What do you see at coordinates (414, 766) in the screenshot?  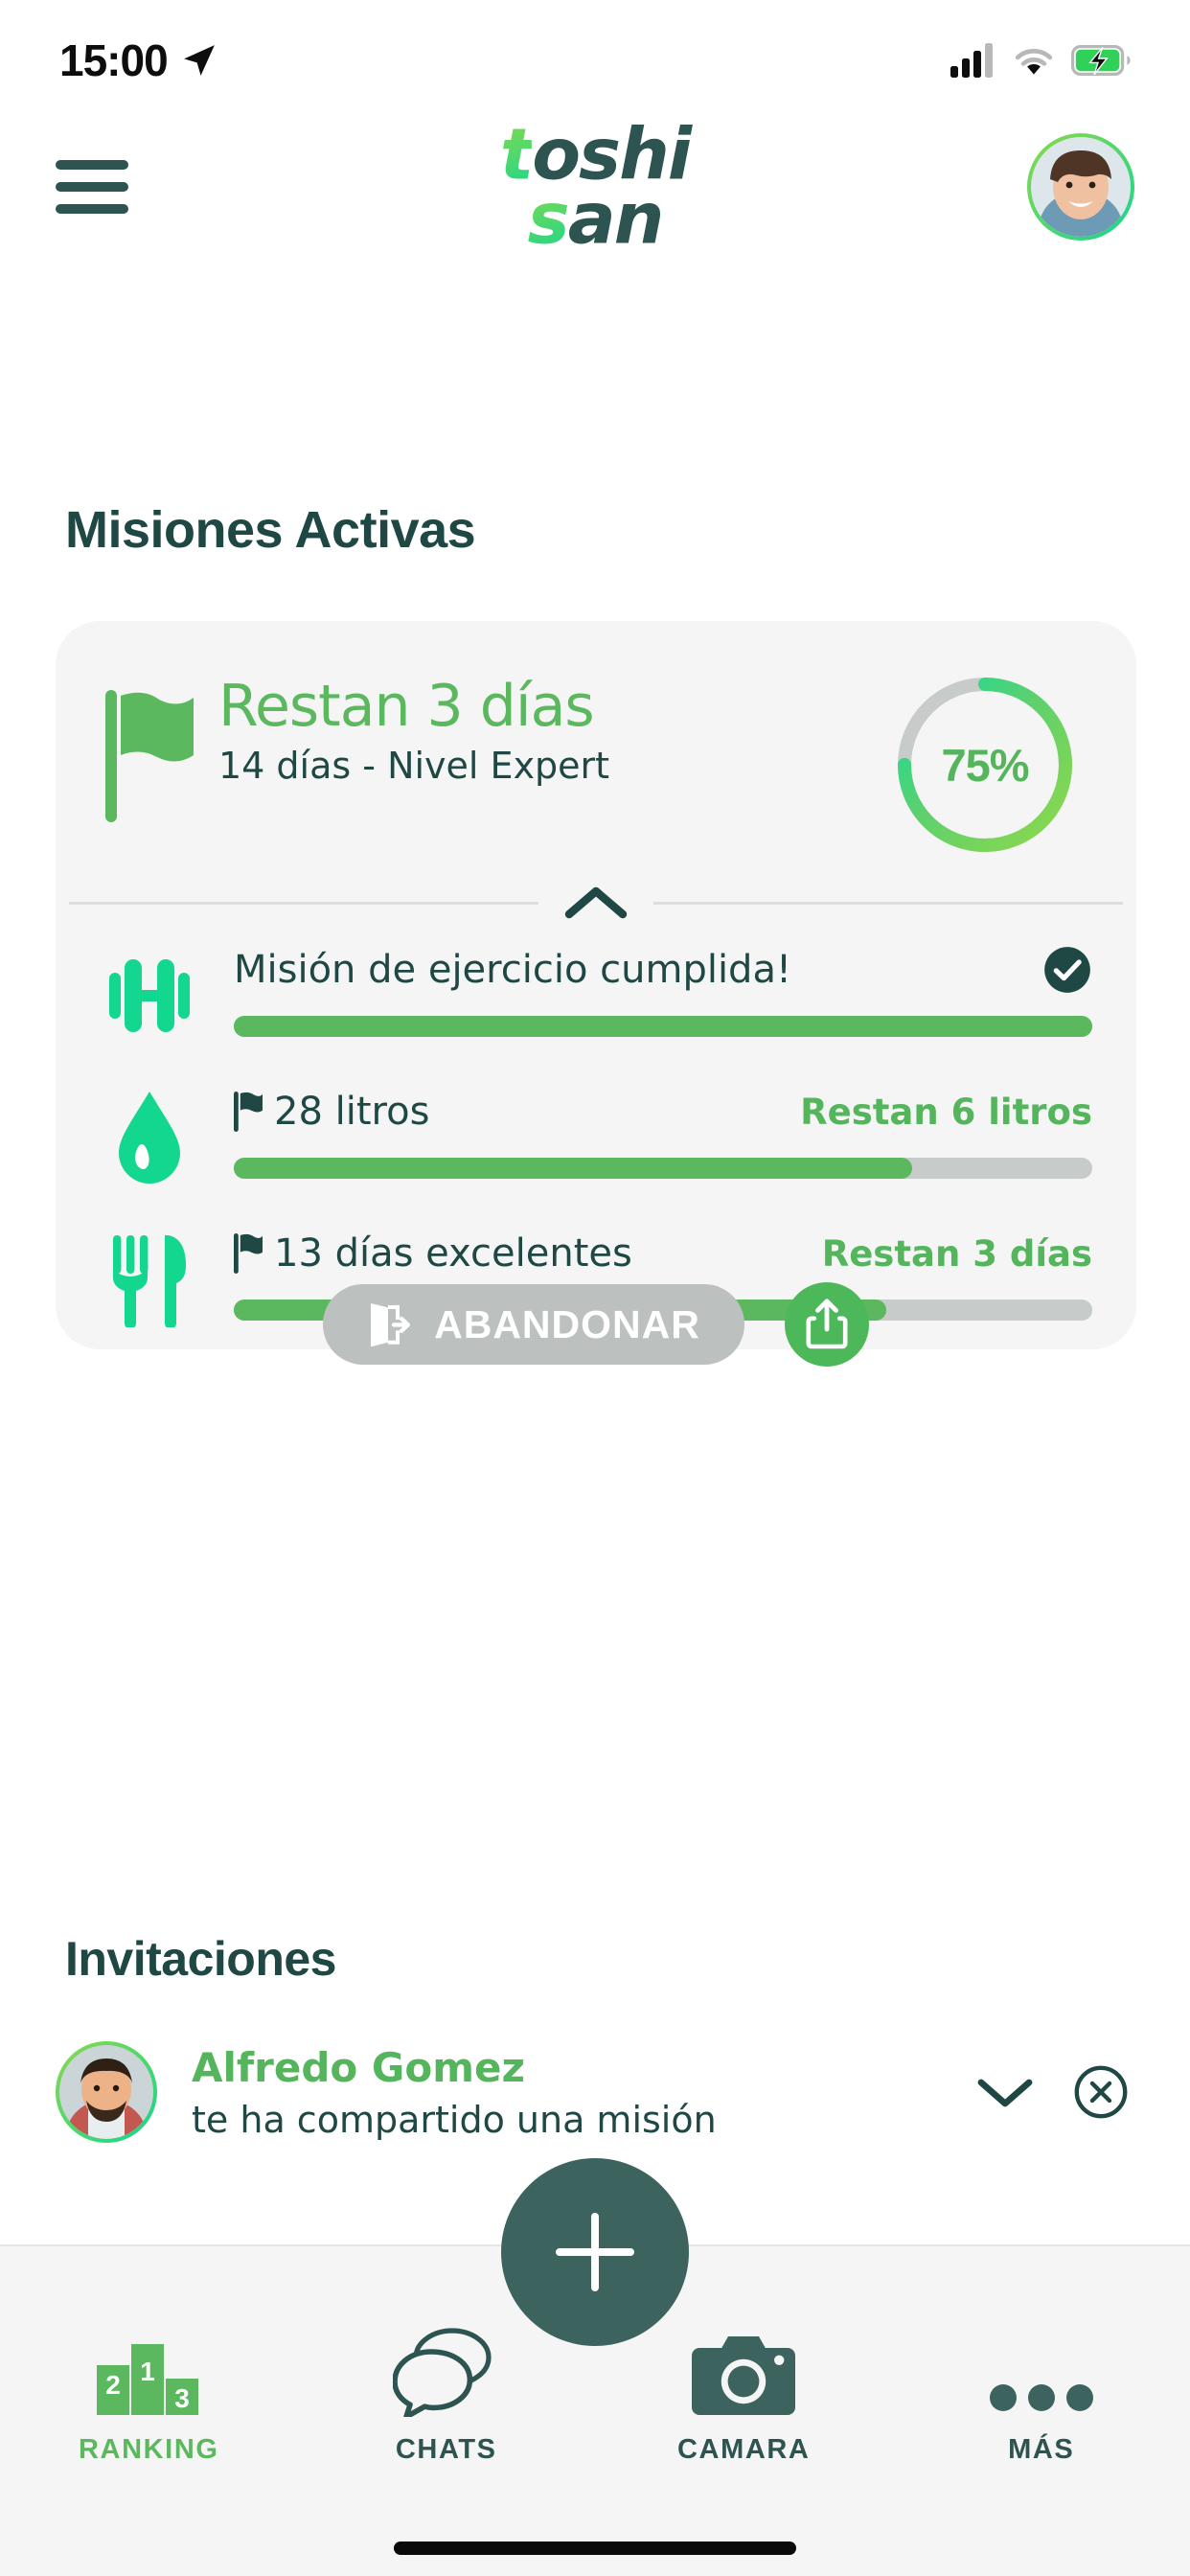 I see `mission-subtitle: 14 días - Nivel Expert` at bounding box center [414, 766].